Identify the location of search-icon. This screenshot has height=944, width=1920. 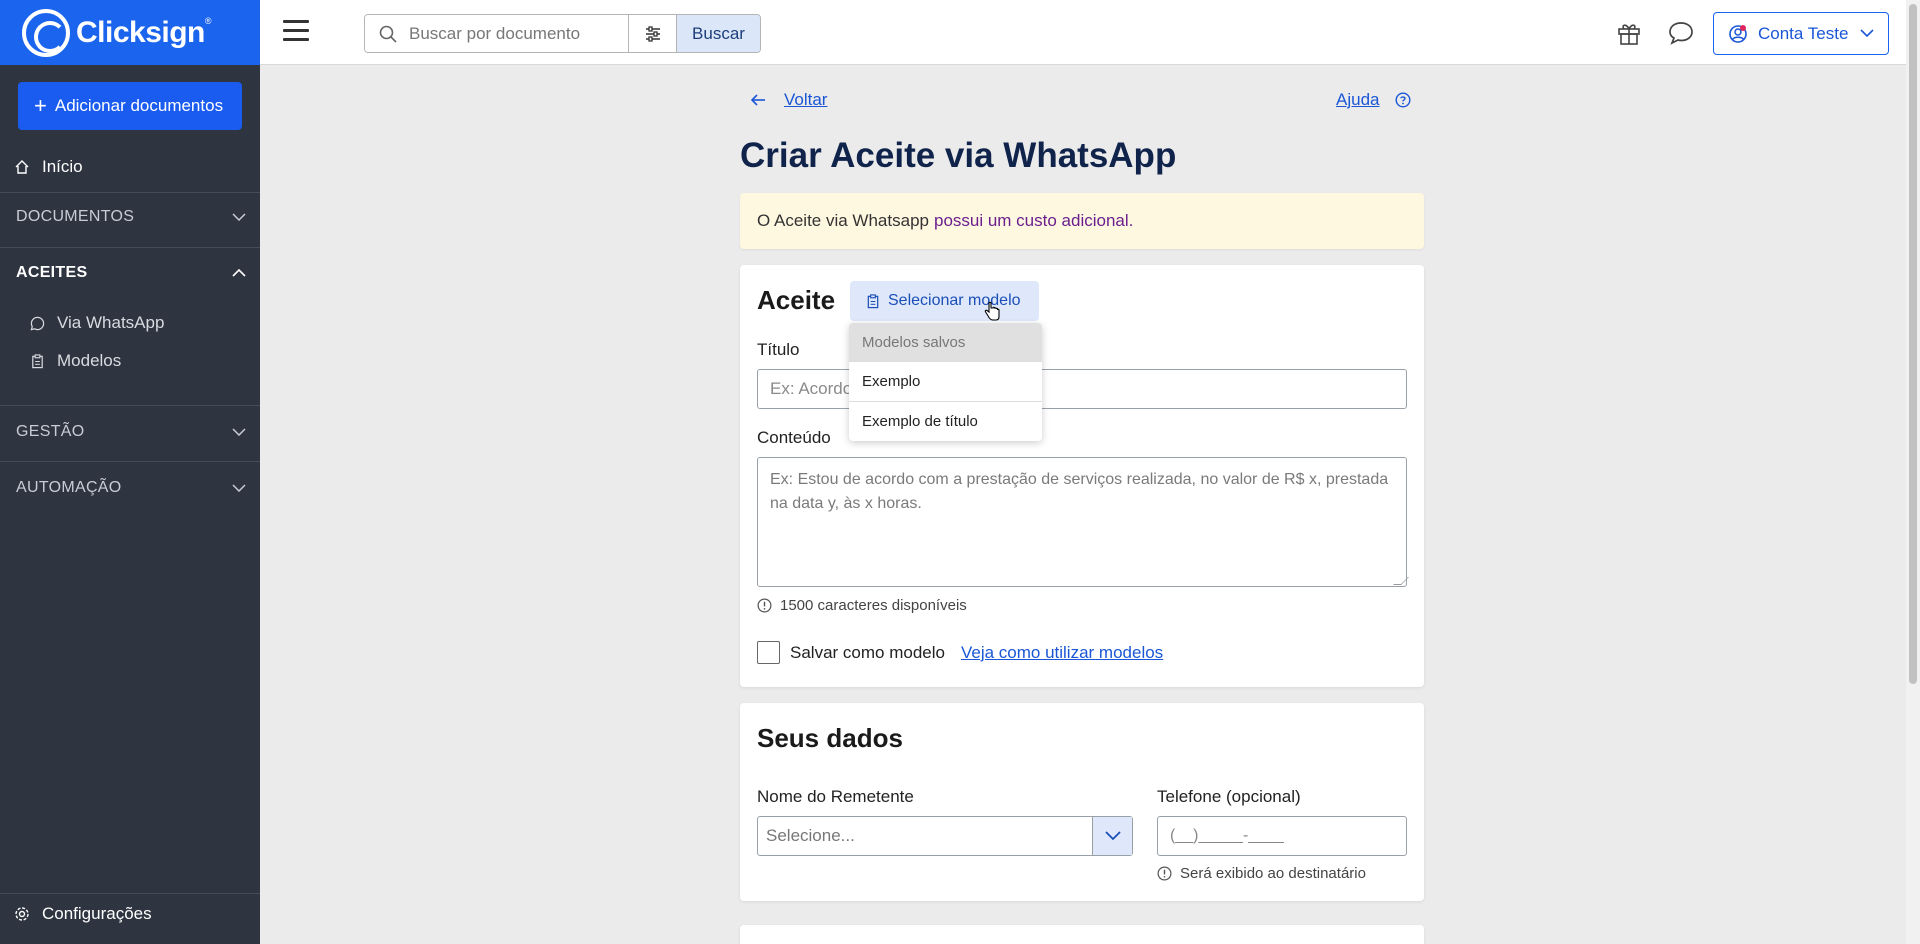
(388, 34).